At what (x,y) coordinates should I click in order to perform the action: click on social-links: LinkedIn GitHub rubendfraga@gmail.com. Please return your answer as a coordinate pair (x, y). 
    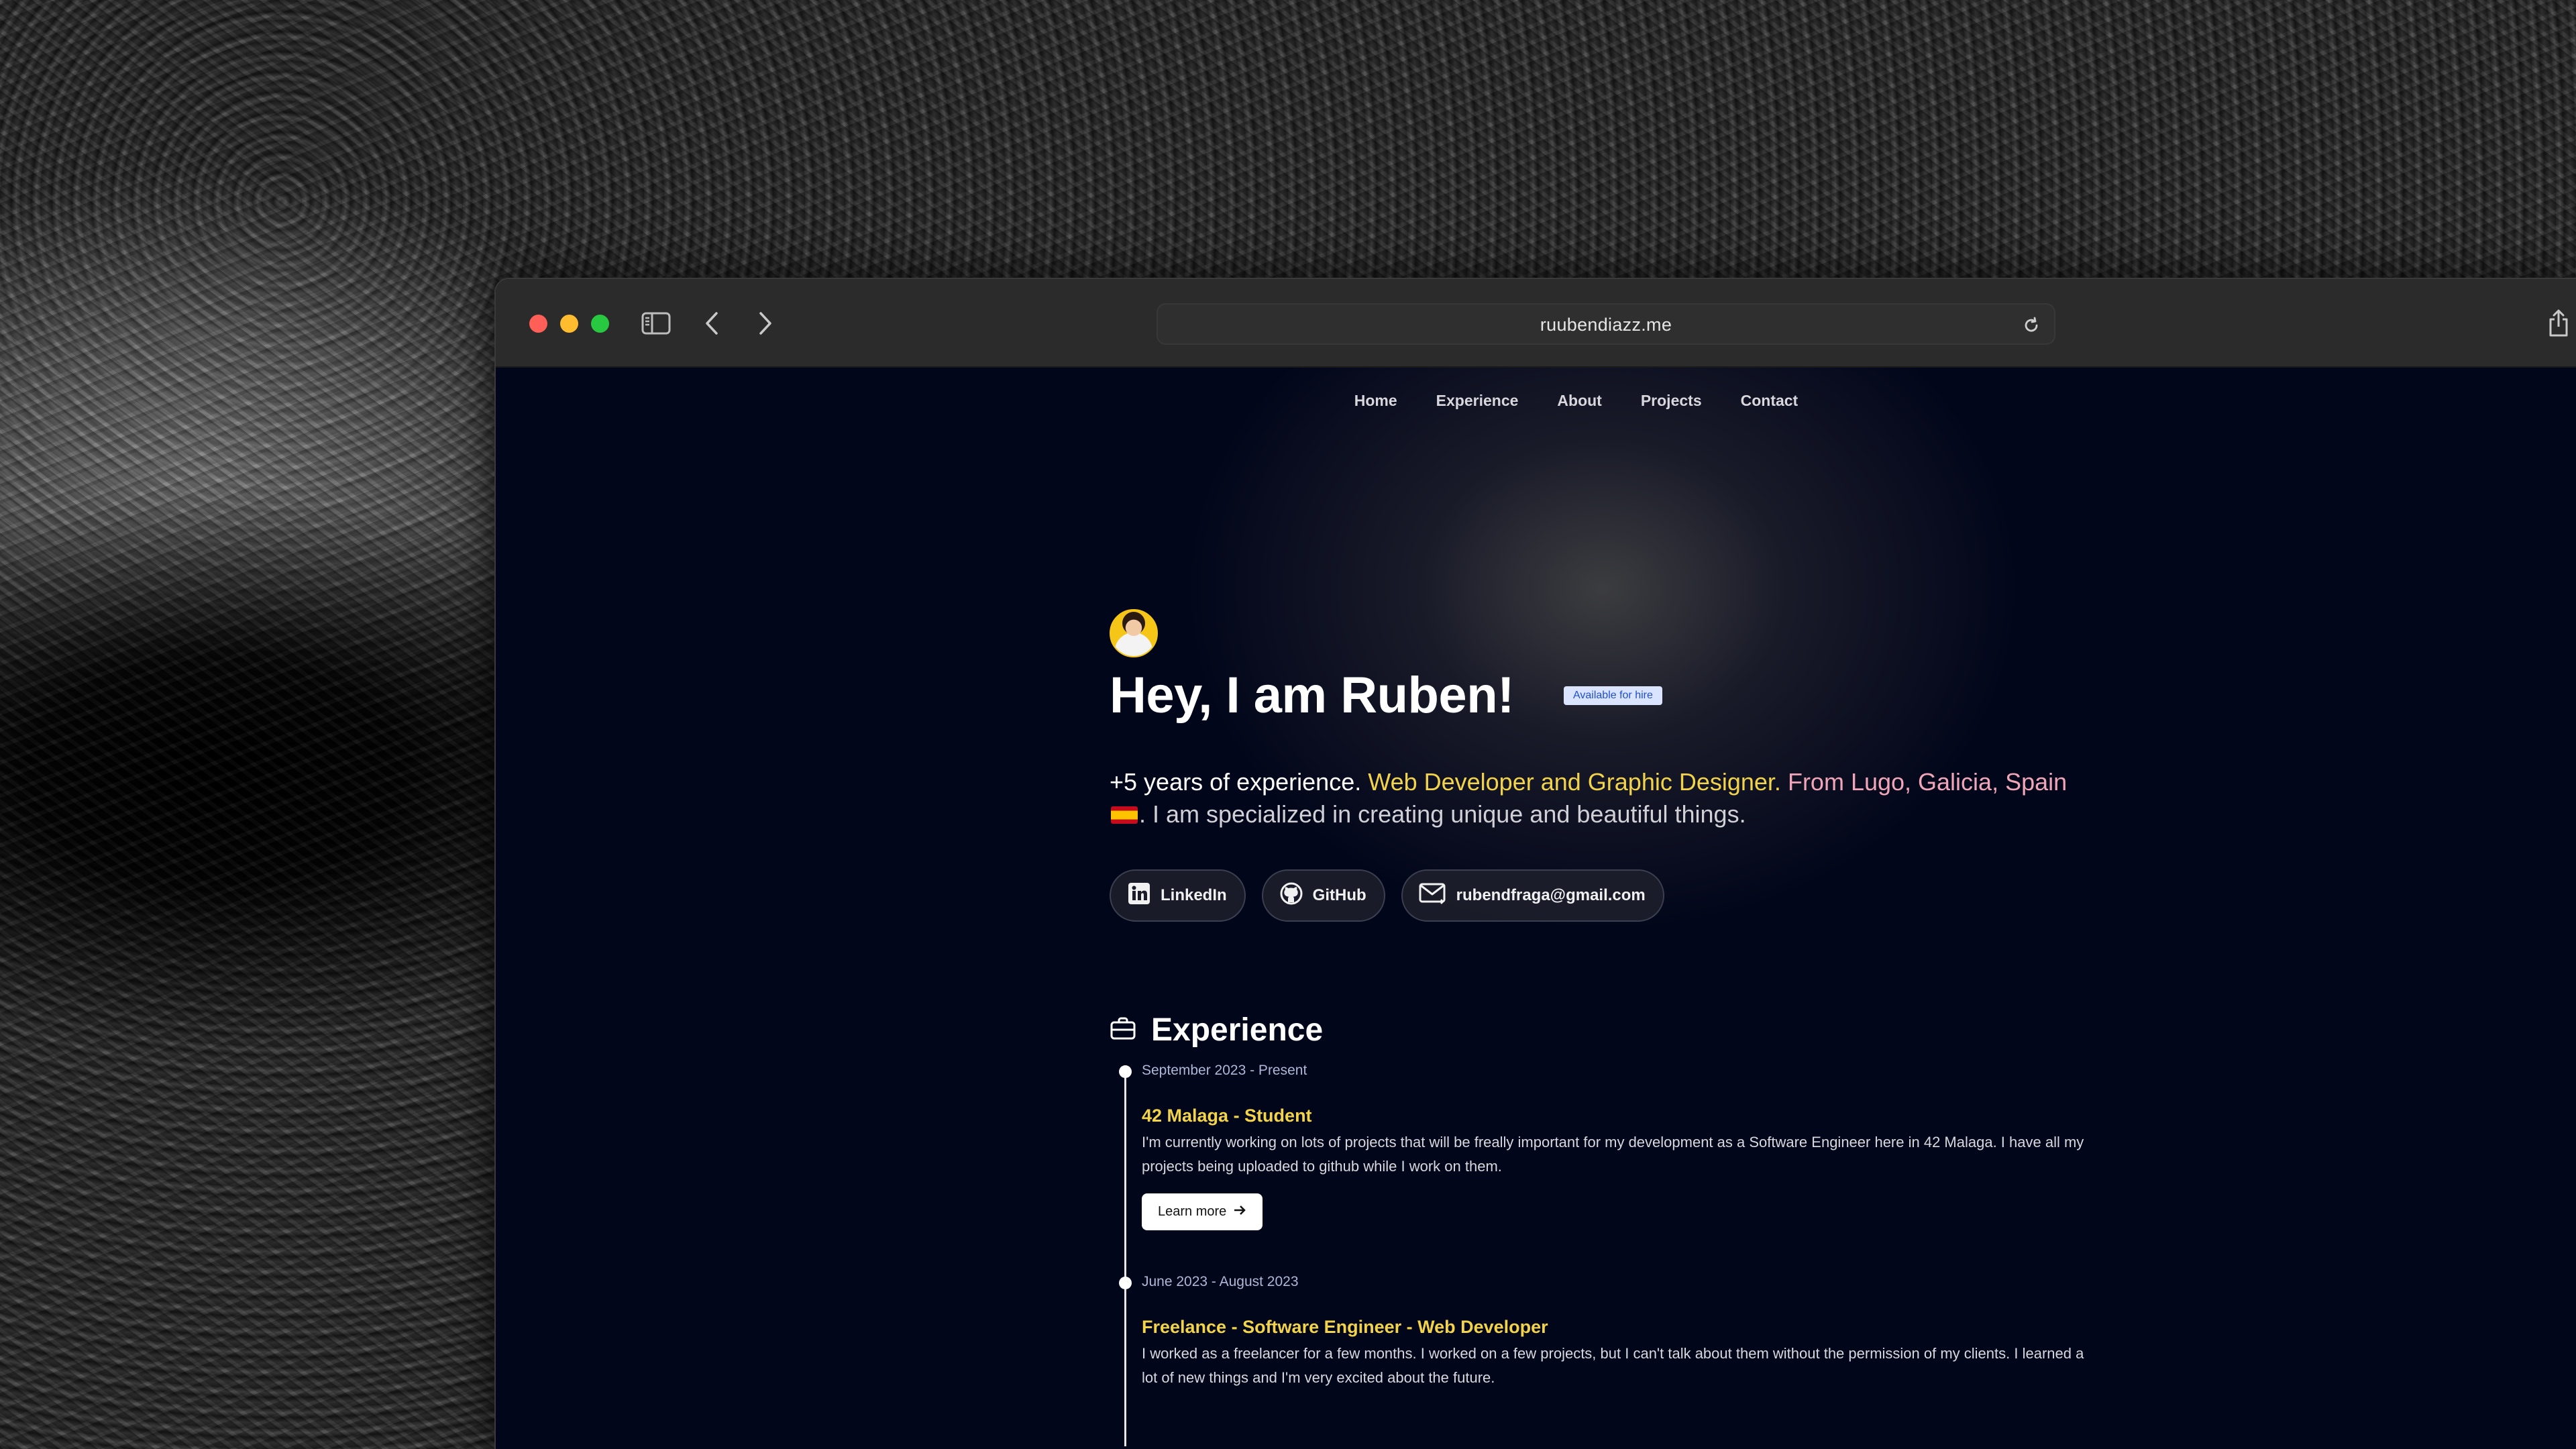
    Looking at the image, I should click on (1387, 895).